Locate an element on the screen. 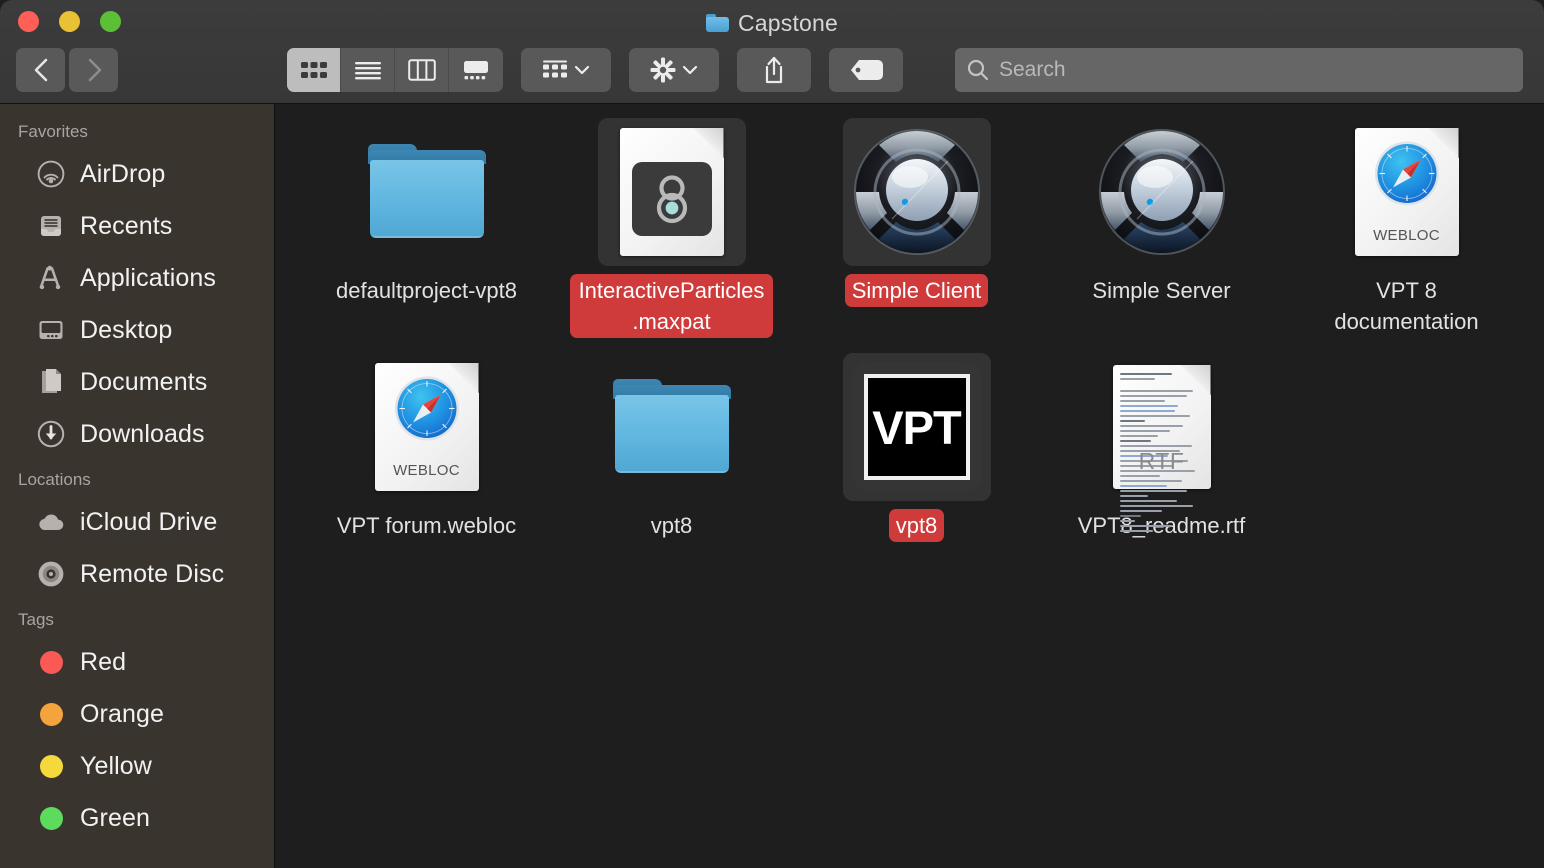 The image size is (1544, 868). file-label: Simple Server is located at coordinates (1161, 290).